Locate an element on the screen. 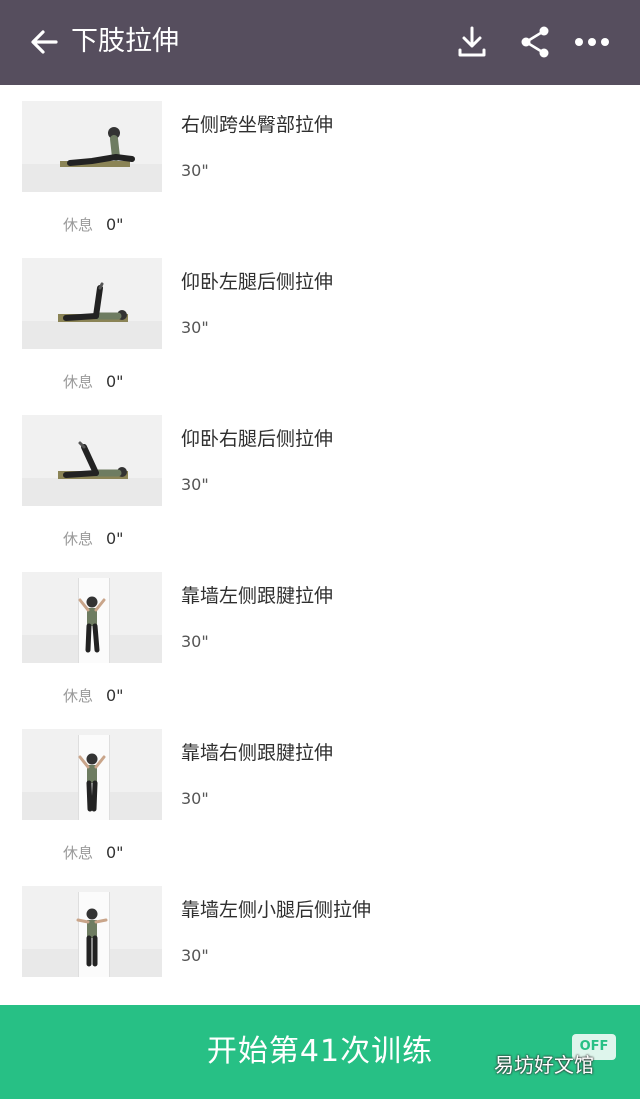 The width and height of the screenshot is (640, 1099). exercise-name: 靠墙左侧跟腱拉伸 is located at coordinates (257, 596).